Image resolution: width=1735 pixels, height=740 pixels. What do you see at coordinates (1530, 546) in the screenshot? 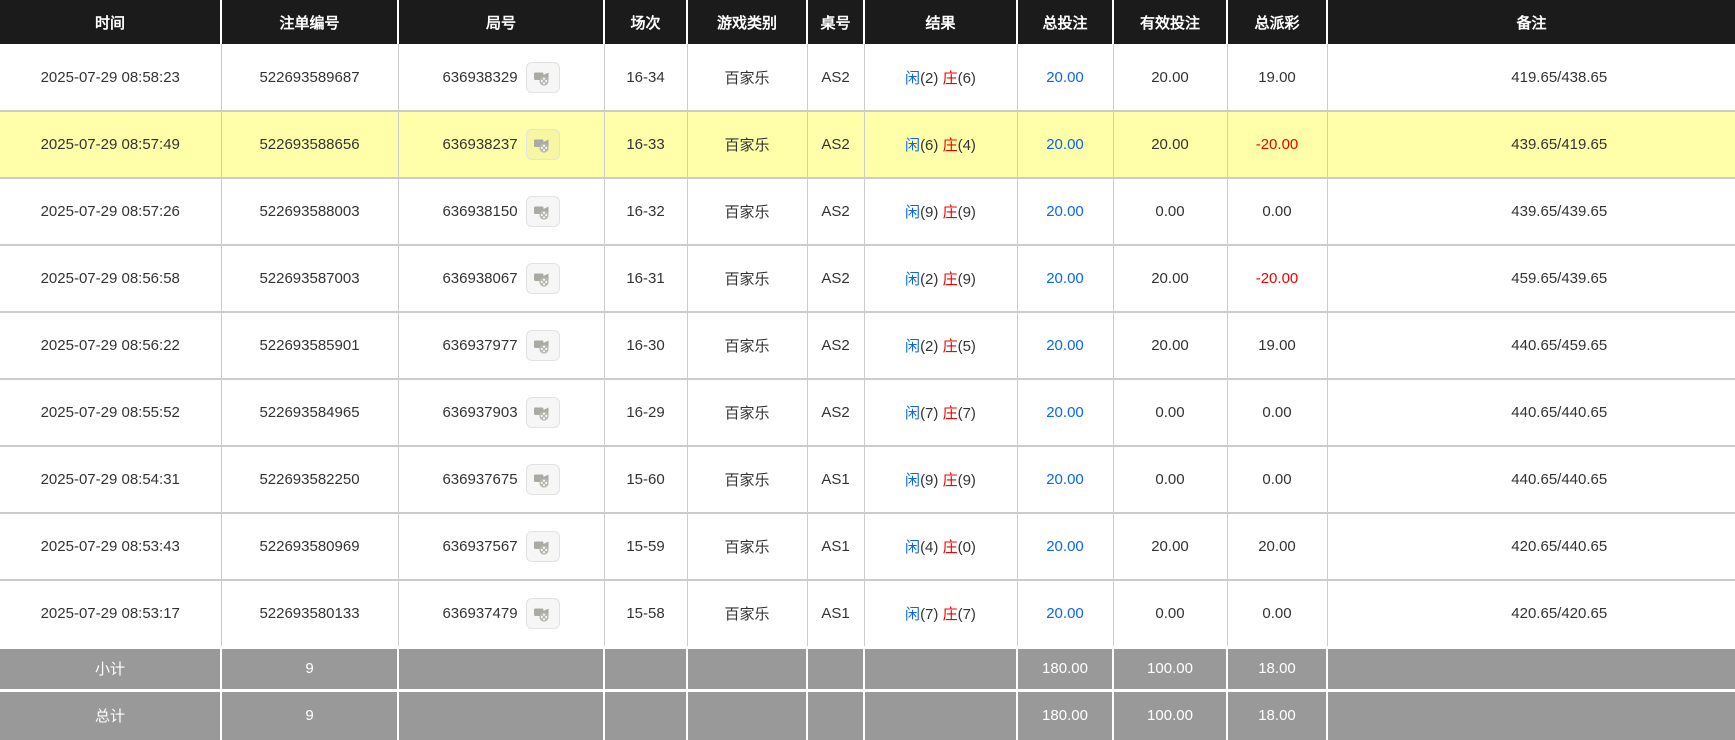
I see `cell-remark: 420.65/440.65` at bounding box center [1530, 546].